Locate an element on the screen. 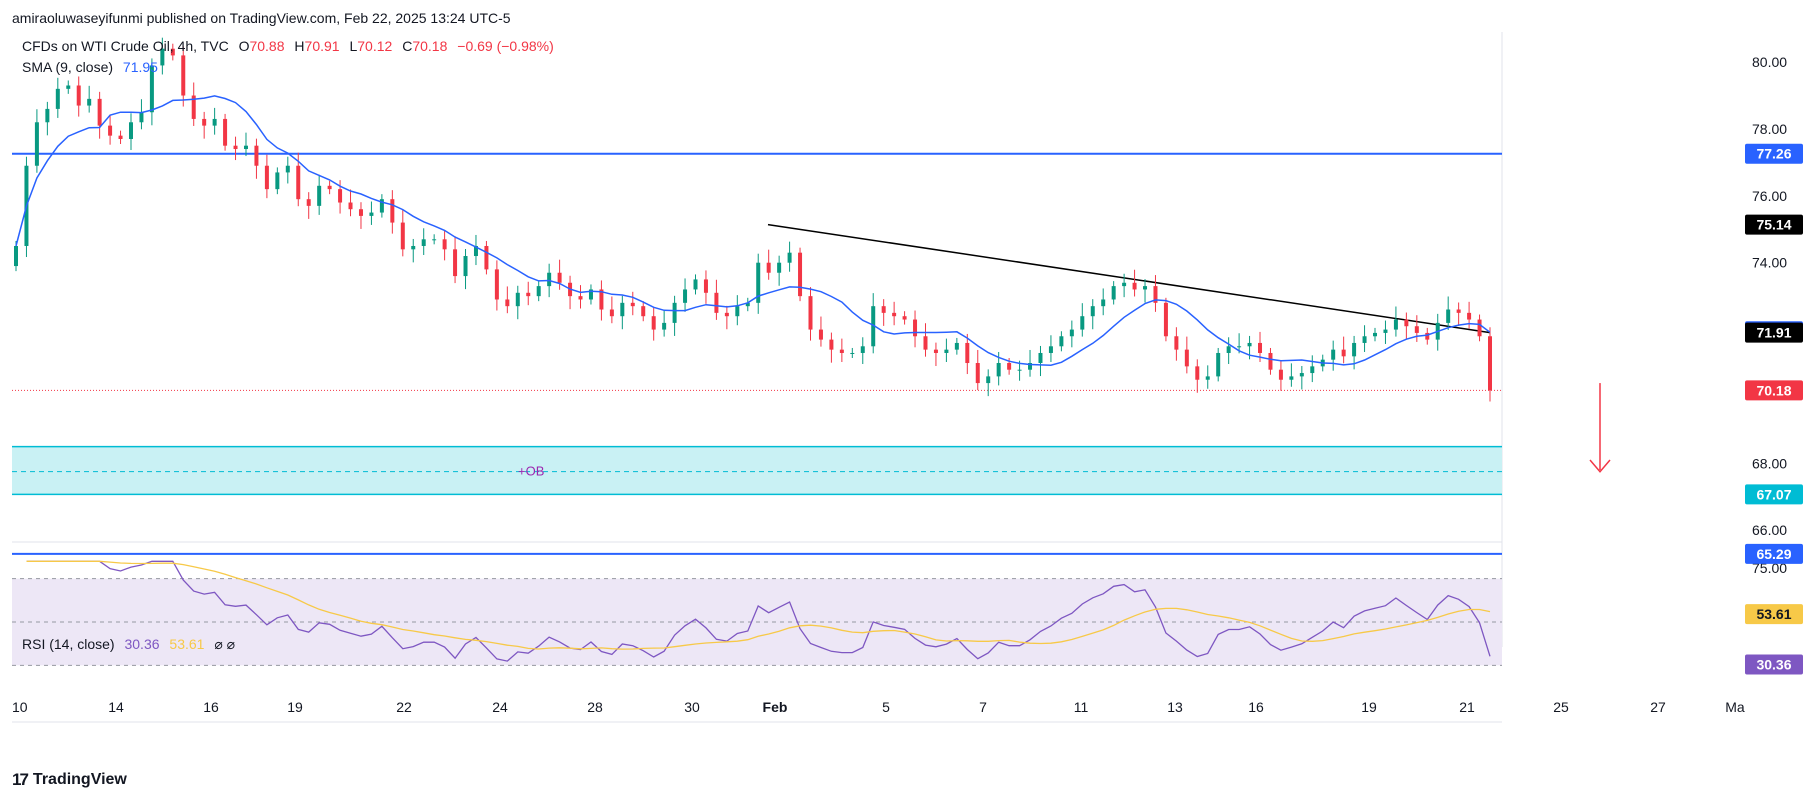 Image resolution: width=1815 pixels, height=802 pixels. x-tick-label: 16 is located at coordinates (211, 707).